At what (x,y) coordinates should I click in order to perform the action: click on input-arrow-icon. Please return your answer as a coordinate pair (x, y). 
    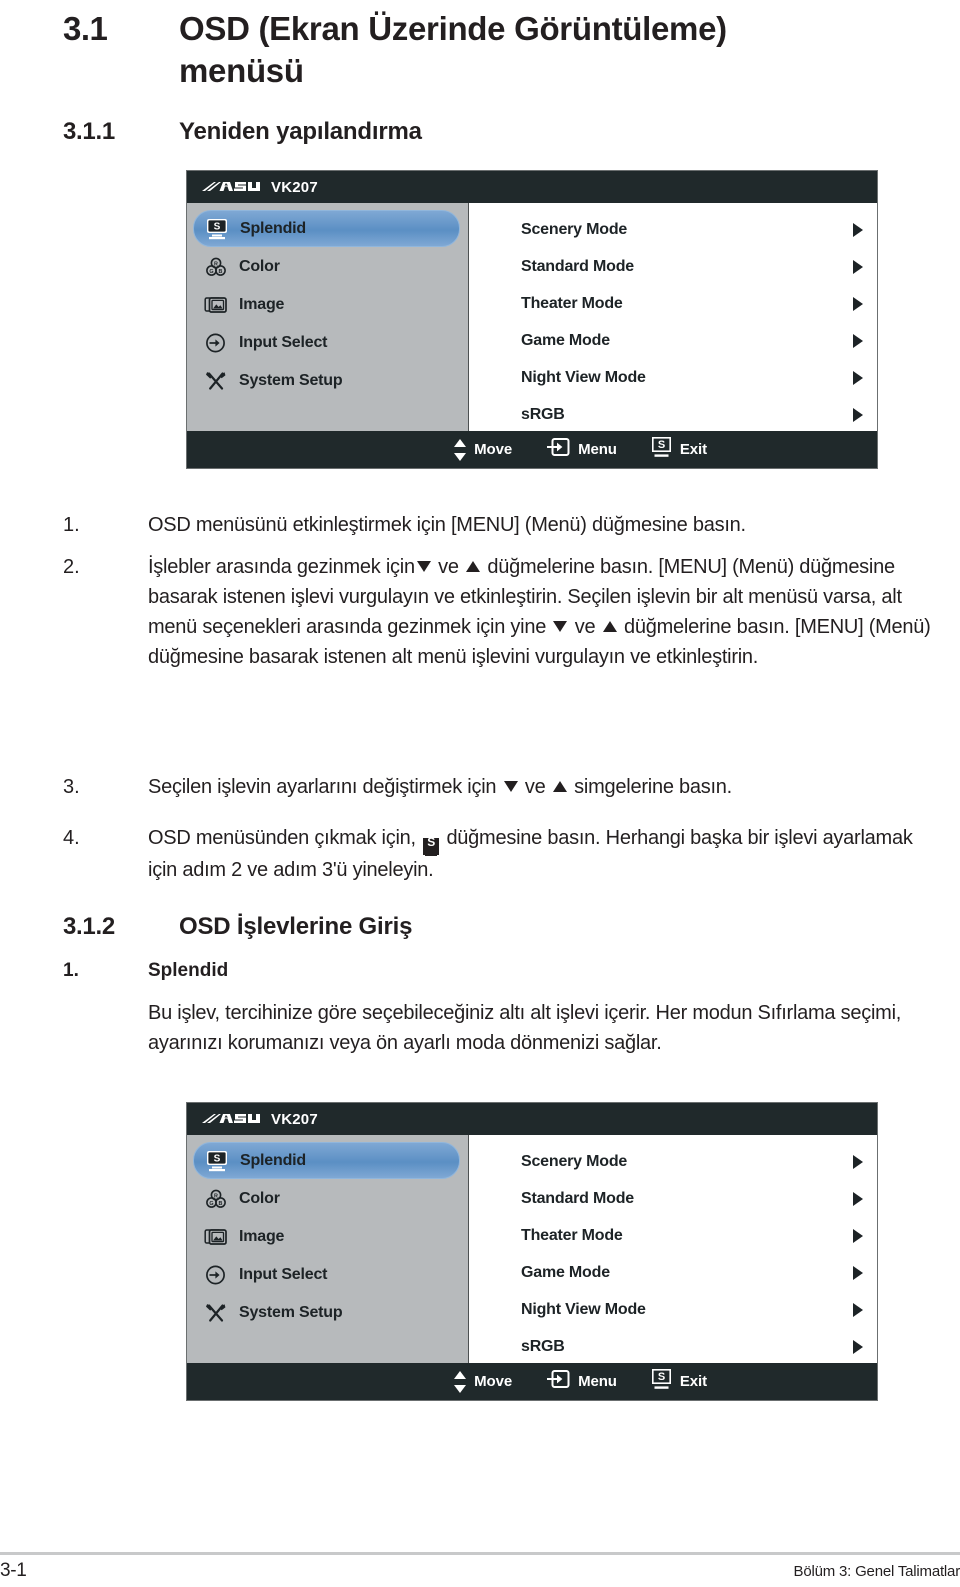
    Looking at the image, I should click on (216, 343).